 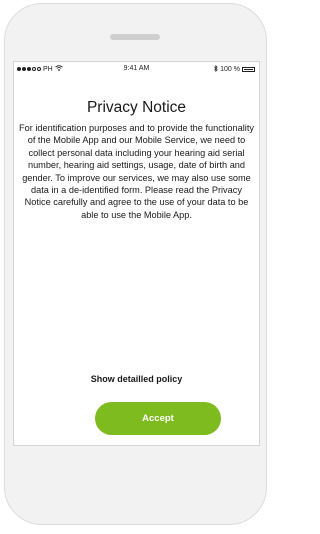 I want to click on phone-speaker, so click(x=135, y=37).